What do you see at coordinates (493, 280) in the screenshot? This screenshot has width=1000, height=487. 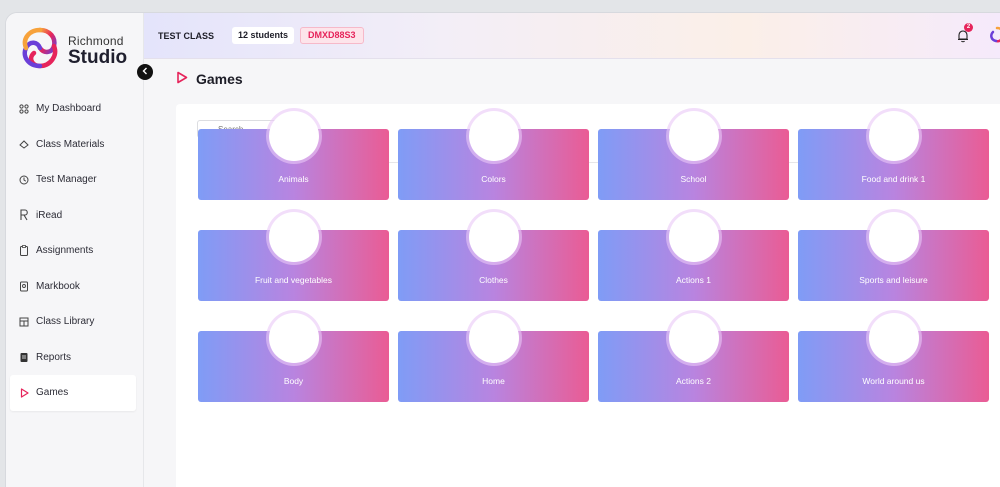 I see `game-card-label: Clothes` at bounding box center [493, 280].